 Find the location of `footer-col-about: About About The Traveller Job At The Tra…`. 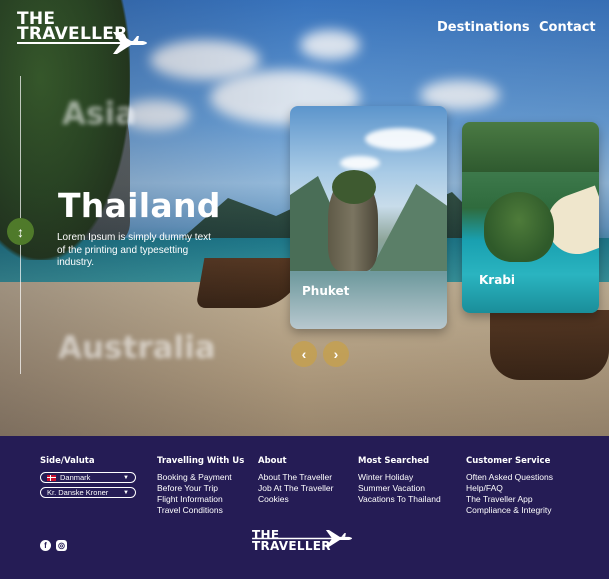

footer-col-about: About About The Traveller Job At The Tra… is located at coordinates (295, 480).